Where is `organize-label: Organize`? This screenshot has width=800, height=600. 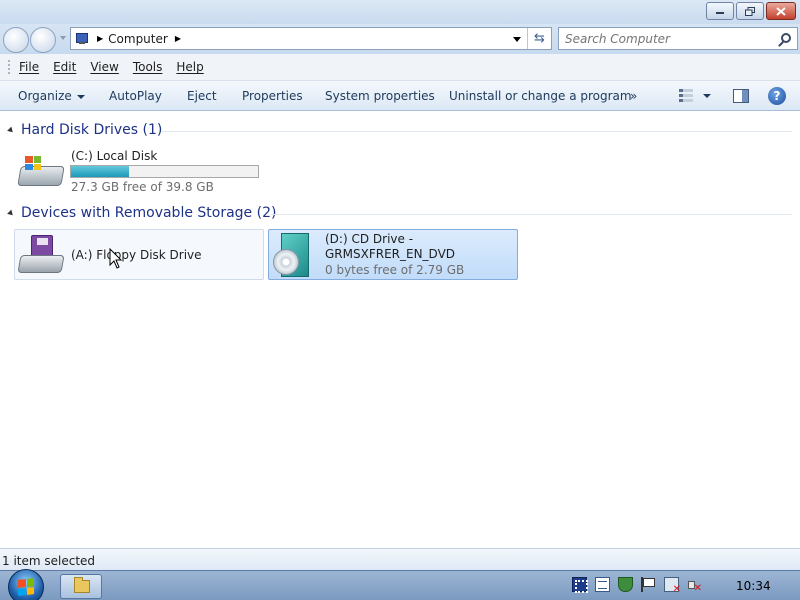
organize-label: Organize is located at coordinates (45, 96).